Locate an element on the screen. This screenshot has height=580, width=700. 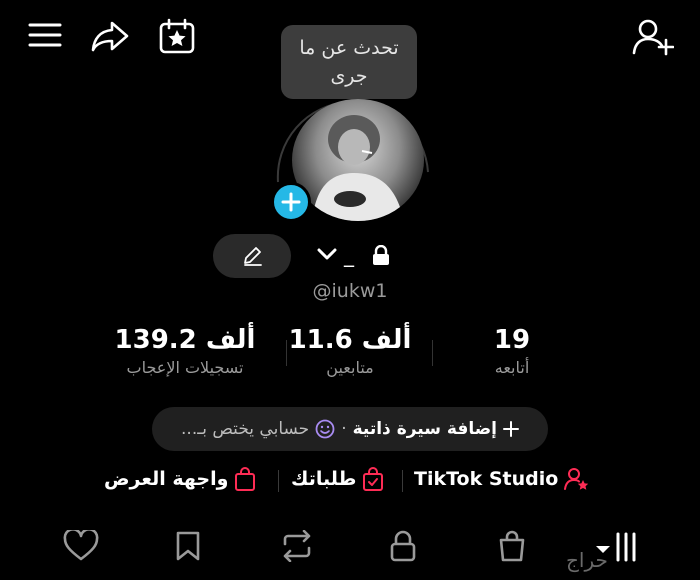
showcase-link: واجهة العرض is located at coordinates (180, 479).